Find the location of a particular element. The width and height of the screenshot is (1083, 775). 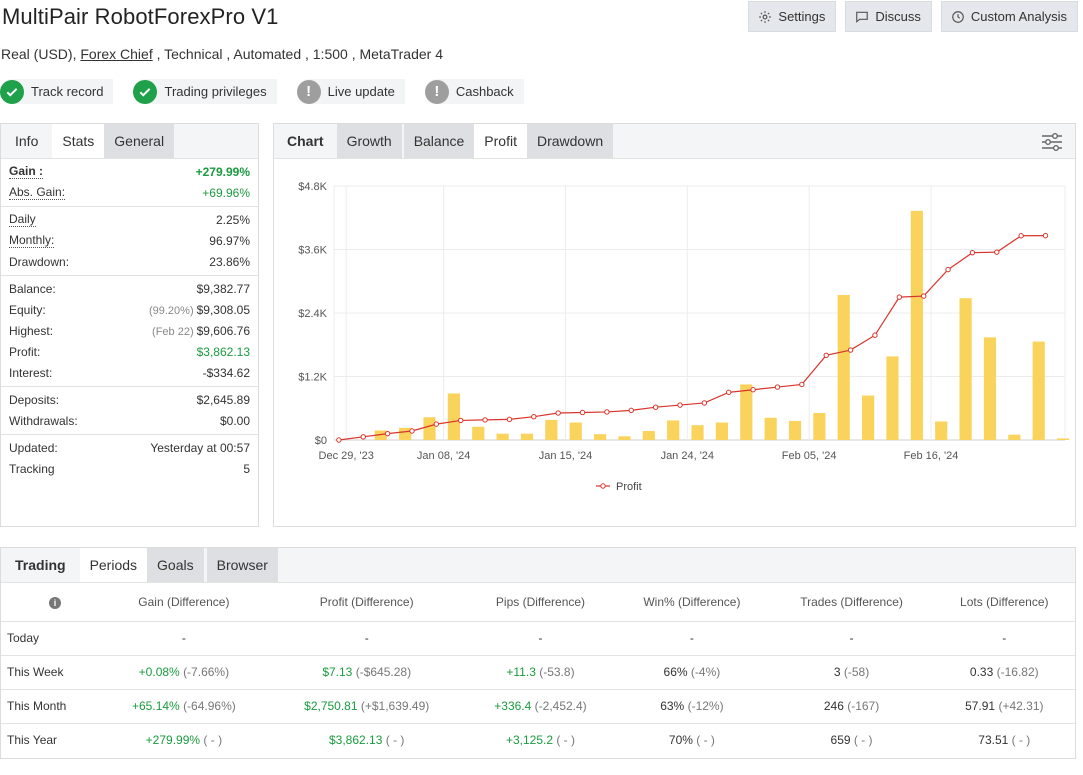

stat-group-gain: Gain : +279.99% Abs. Gain: +69.96% is located at coordinates (129, 183).